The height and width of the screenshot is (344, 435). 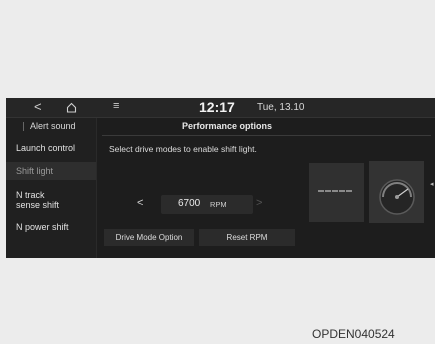 What do you see at coordinates (207, 204) in the screenshot?
I see `rpm-value-box: 6700 RPM` at bounding box center [207, 204].